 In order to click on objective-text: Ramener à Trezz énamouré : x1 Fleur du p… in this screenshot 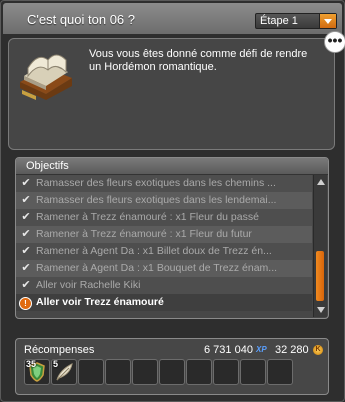, I will do `click(147, 217)`.